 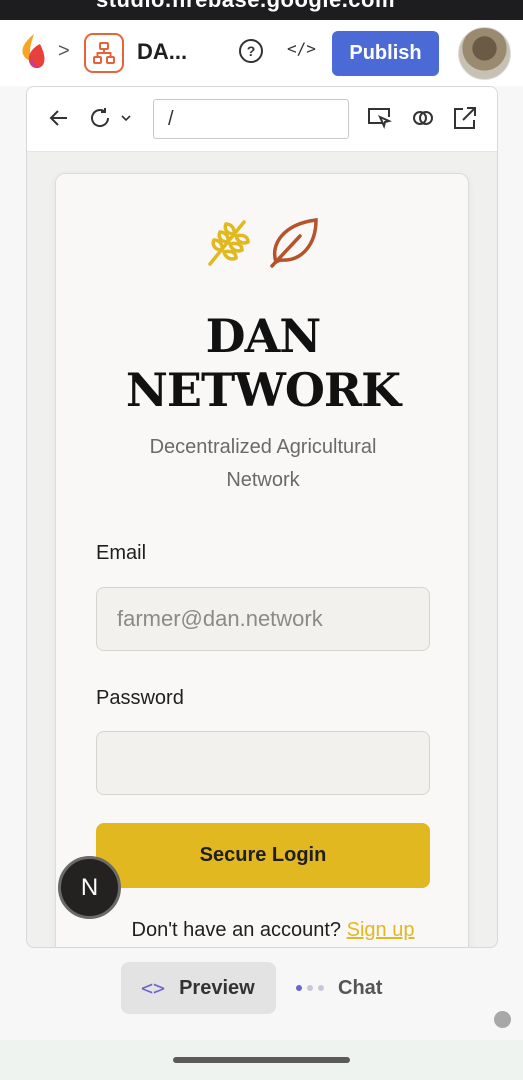 I want to click on open-external-icon, so click(x=465, y=118).